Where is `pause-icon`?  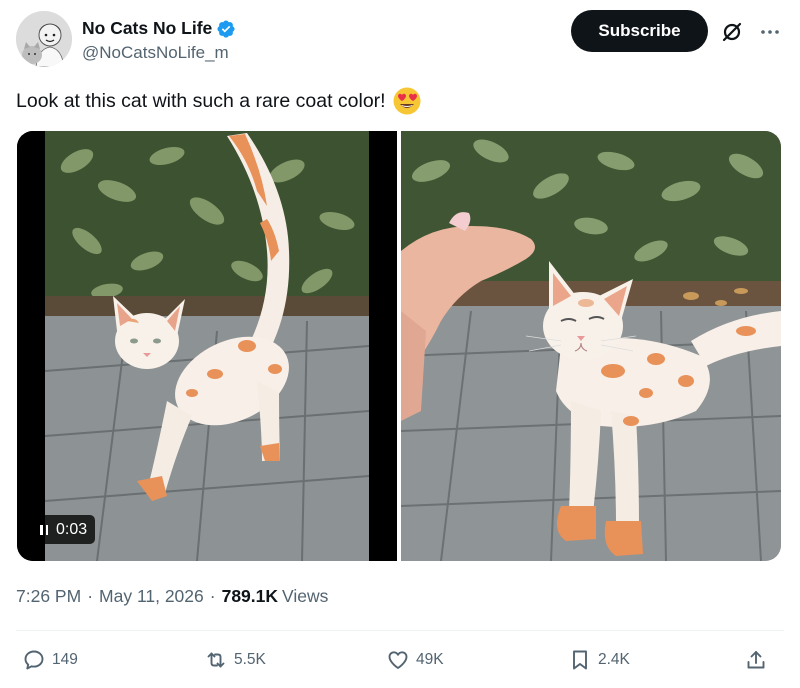
pause-icon is located at coordinates (44, 529).